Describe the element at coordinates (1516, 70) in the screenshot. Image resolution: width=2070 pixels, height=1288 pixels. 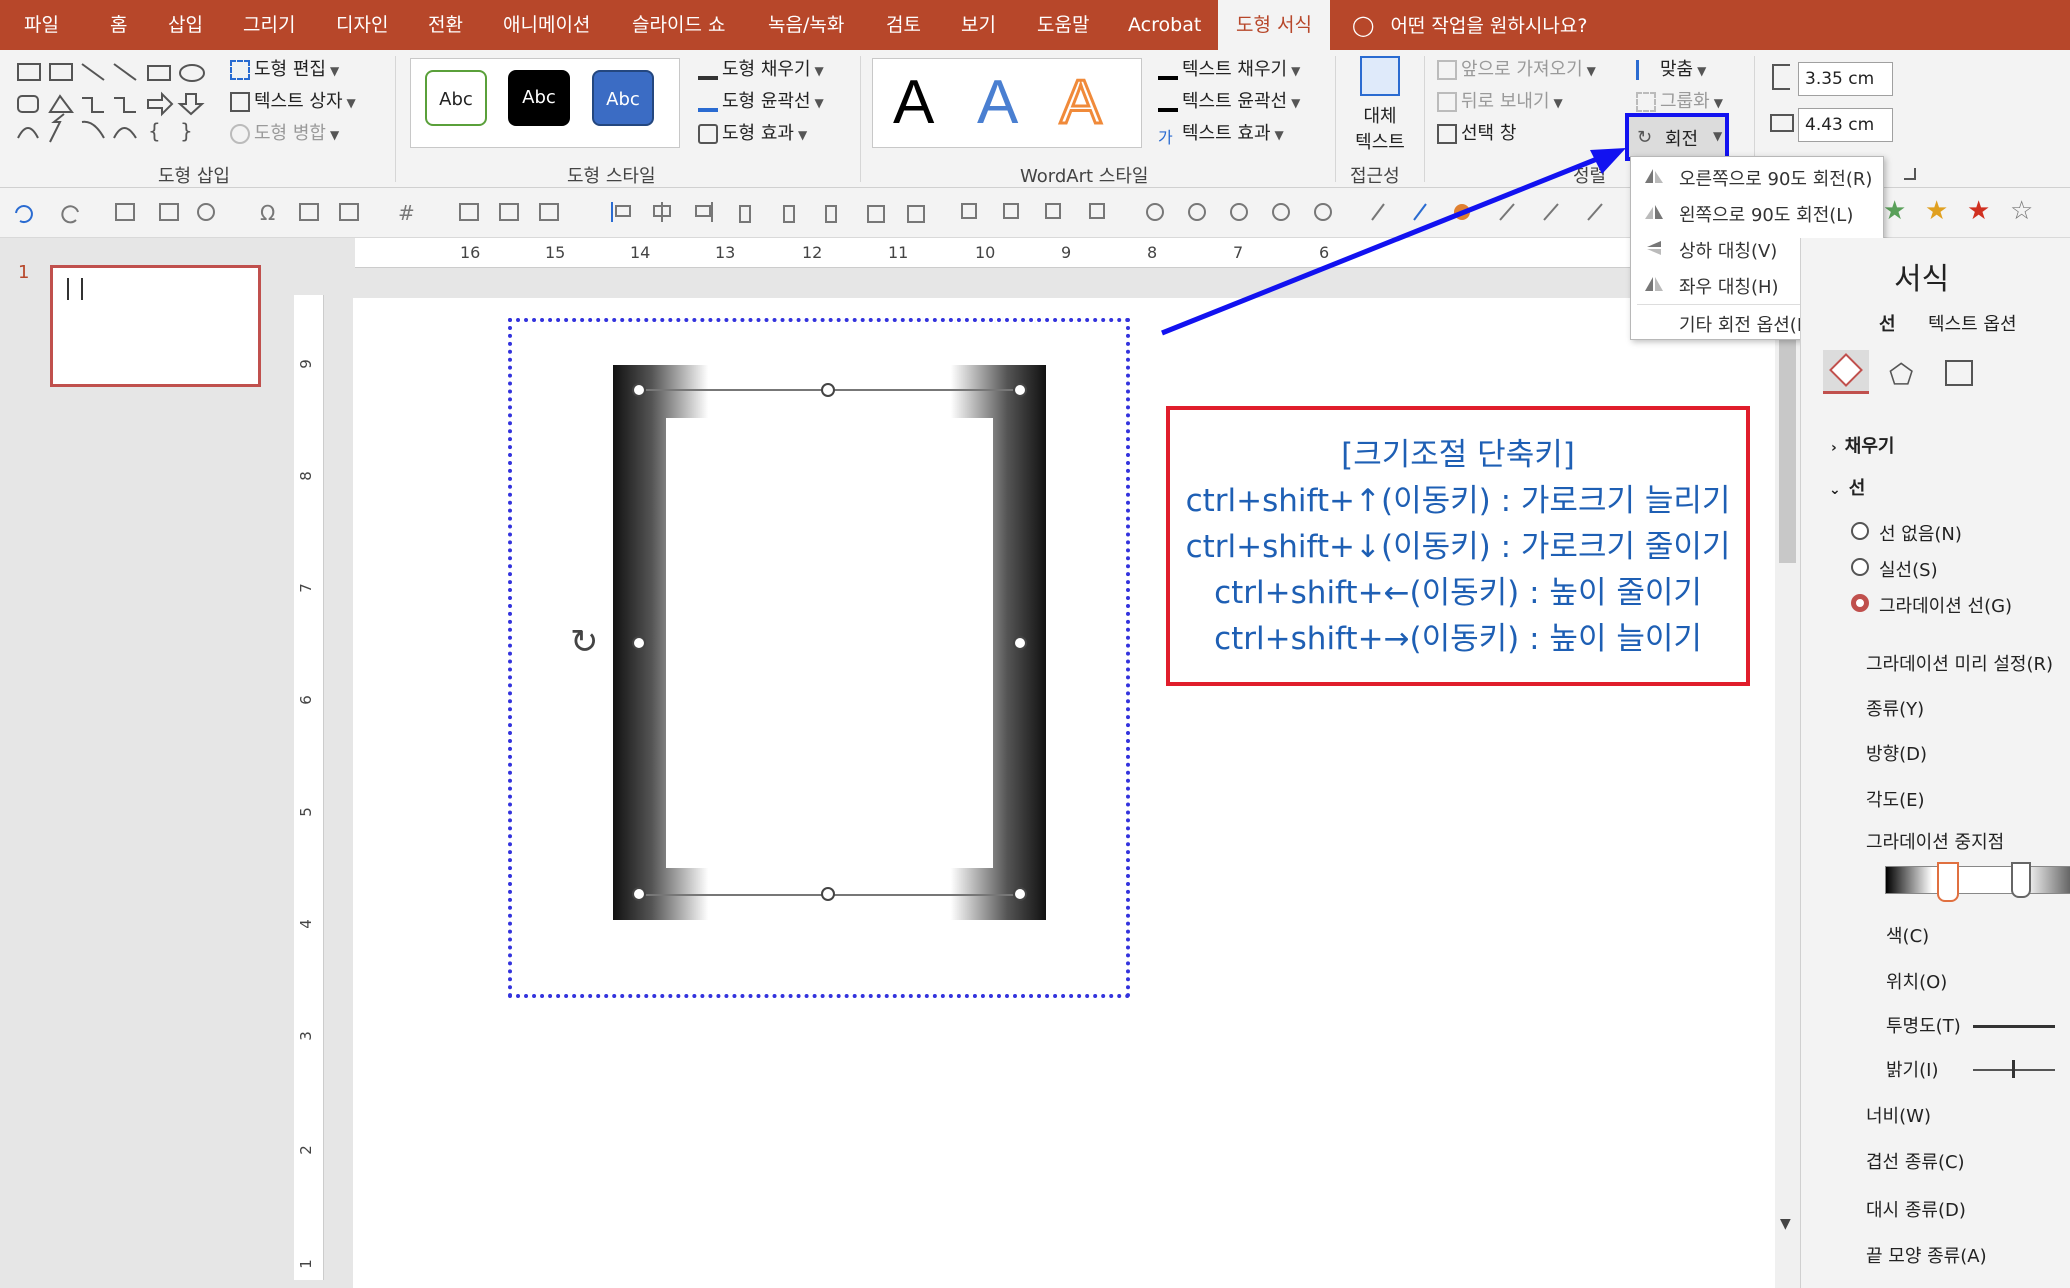
I see `bring-forward-button: 앞으로 가져오기 ▼` at that location.